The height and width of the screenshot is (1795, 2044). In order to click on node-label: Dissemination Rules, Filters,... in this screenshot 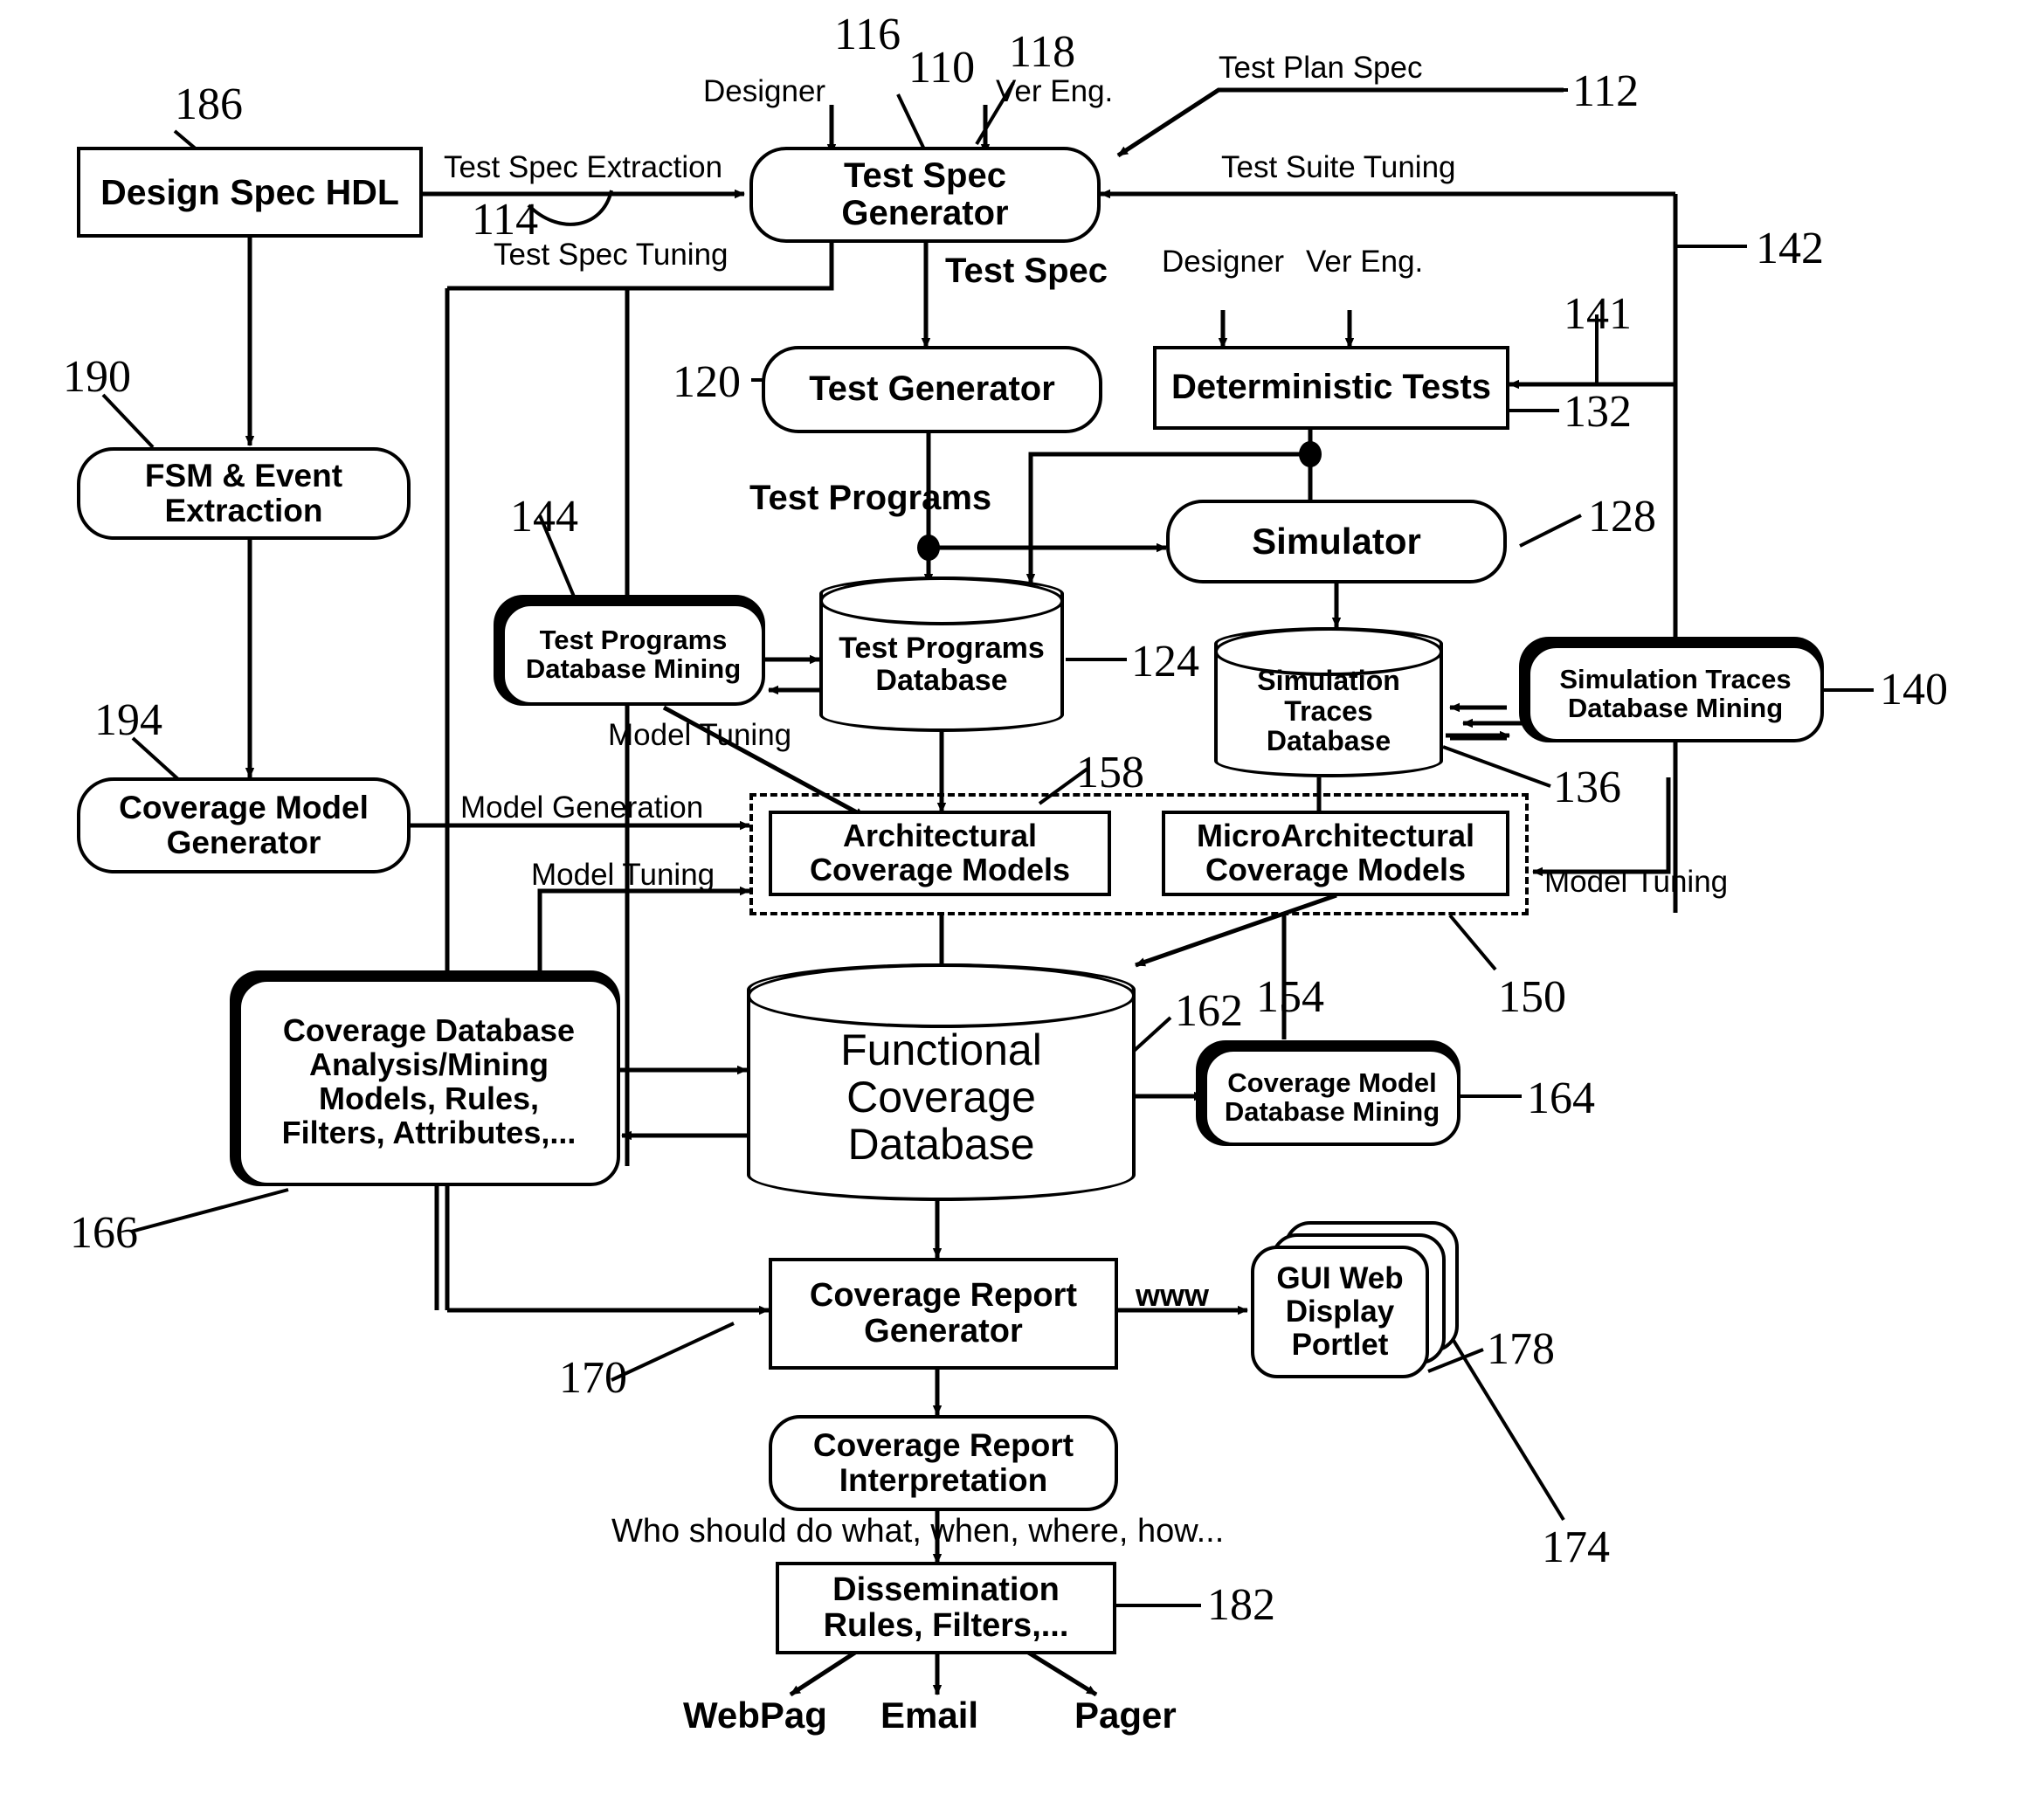, I will do `click(946, 1608)`.